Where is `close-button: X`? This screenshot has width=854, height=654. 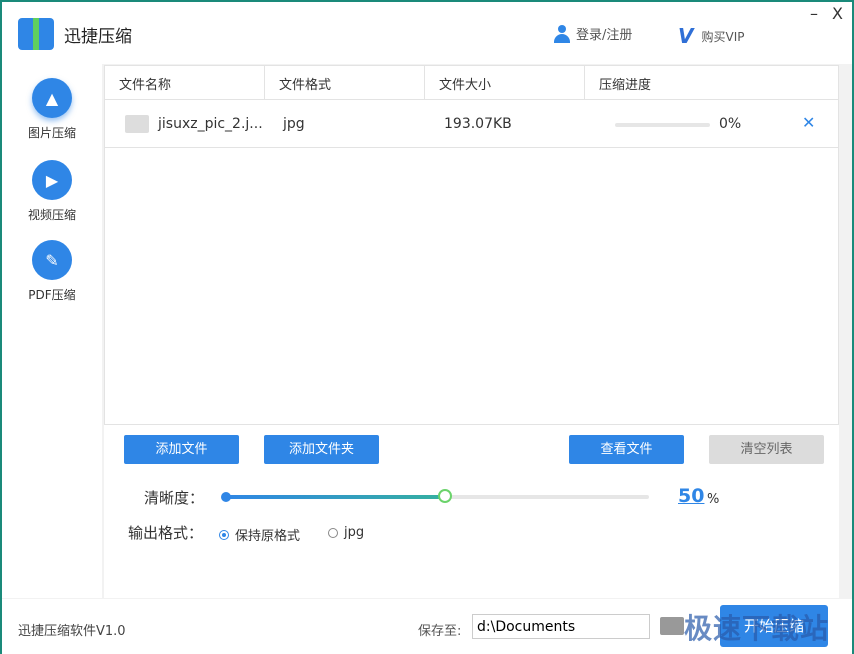 close-button: X is located at coordinates (837, 13).